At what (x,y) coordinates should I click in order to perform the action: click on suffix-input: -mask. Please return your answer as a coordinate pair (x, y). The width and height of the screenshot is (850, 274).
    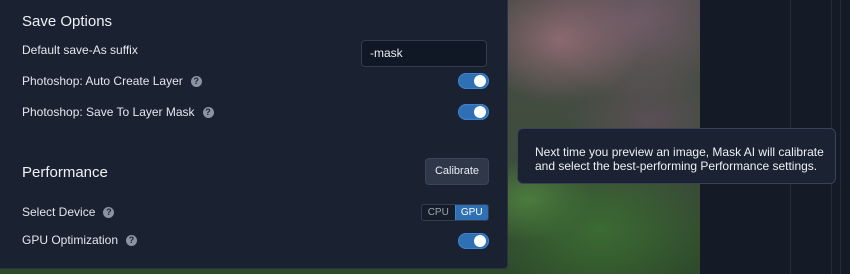
    Looking at the image, I should click on (424, 53).